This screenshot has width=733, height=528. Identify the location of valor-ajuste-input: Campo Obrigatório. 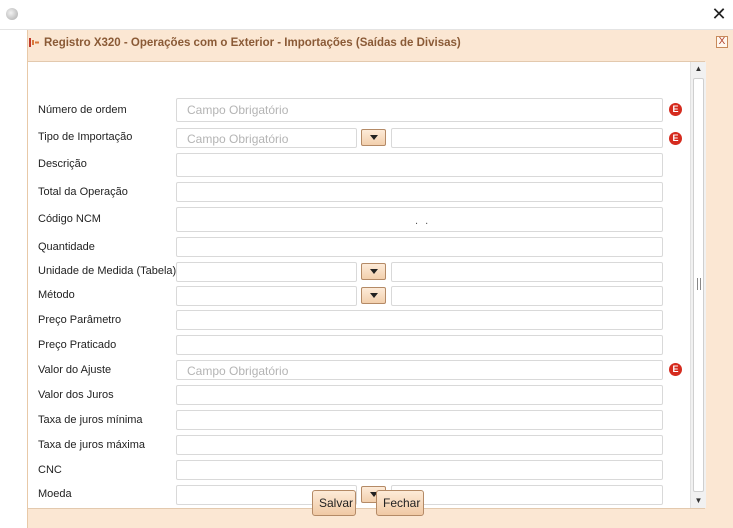
(419, 370).